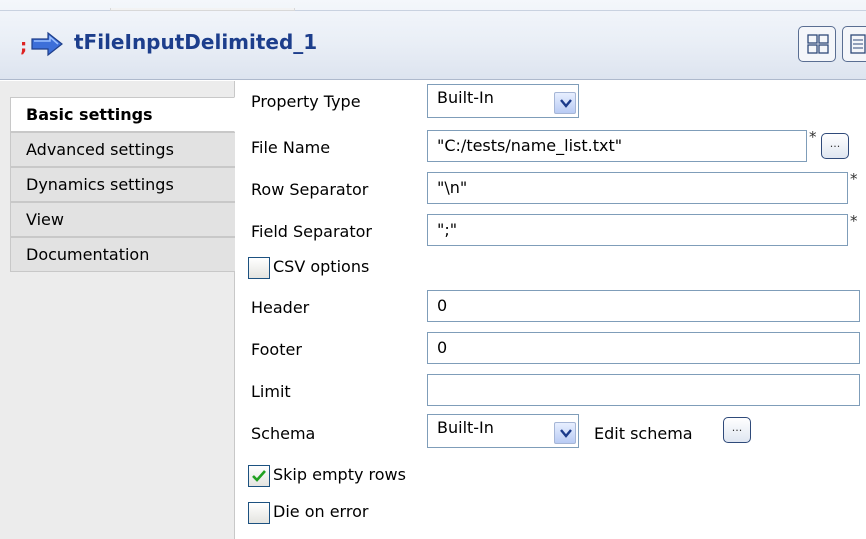 This screenshot has height=539, width=866. I want to click on tab-advanced-settings: Advanced settings, so click(122, 149).